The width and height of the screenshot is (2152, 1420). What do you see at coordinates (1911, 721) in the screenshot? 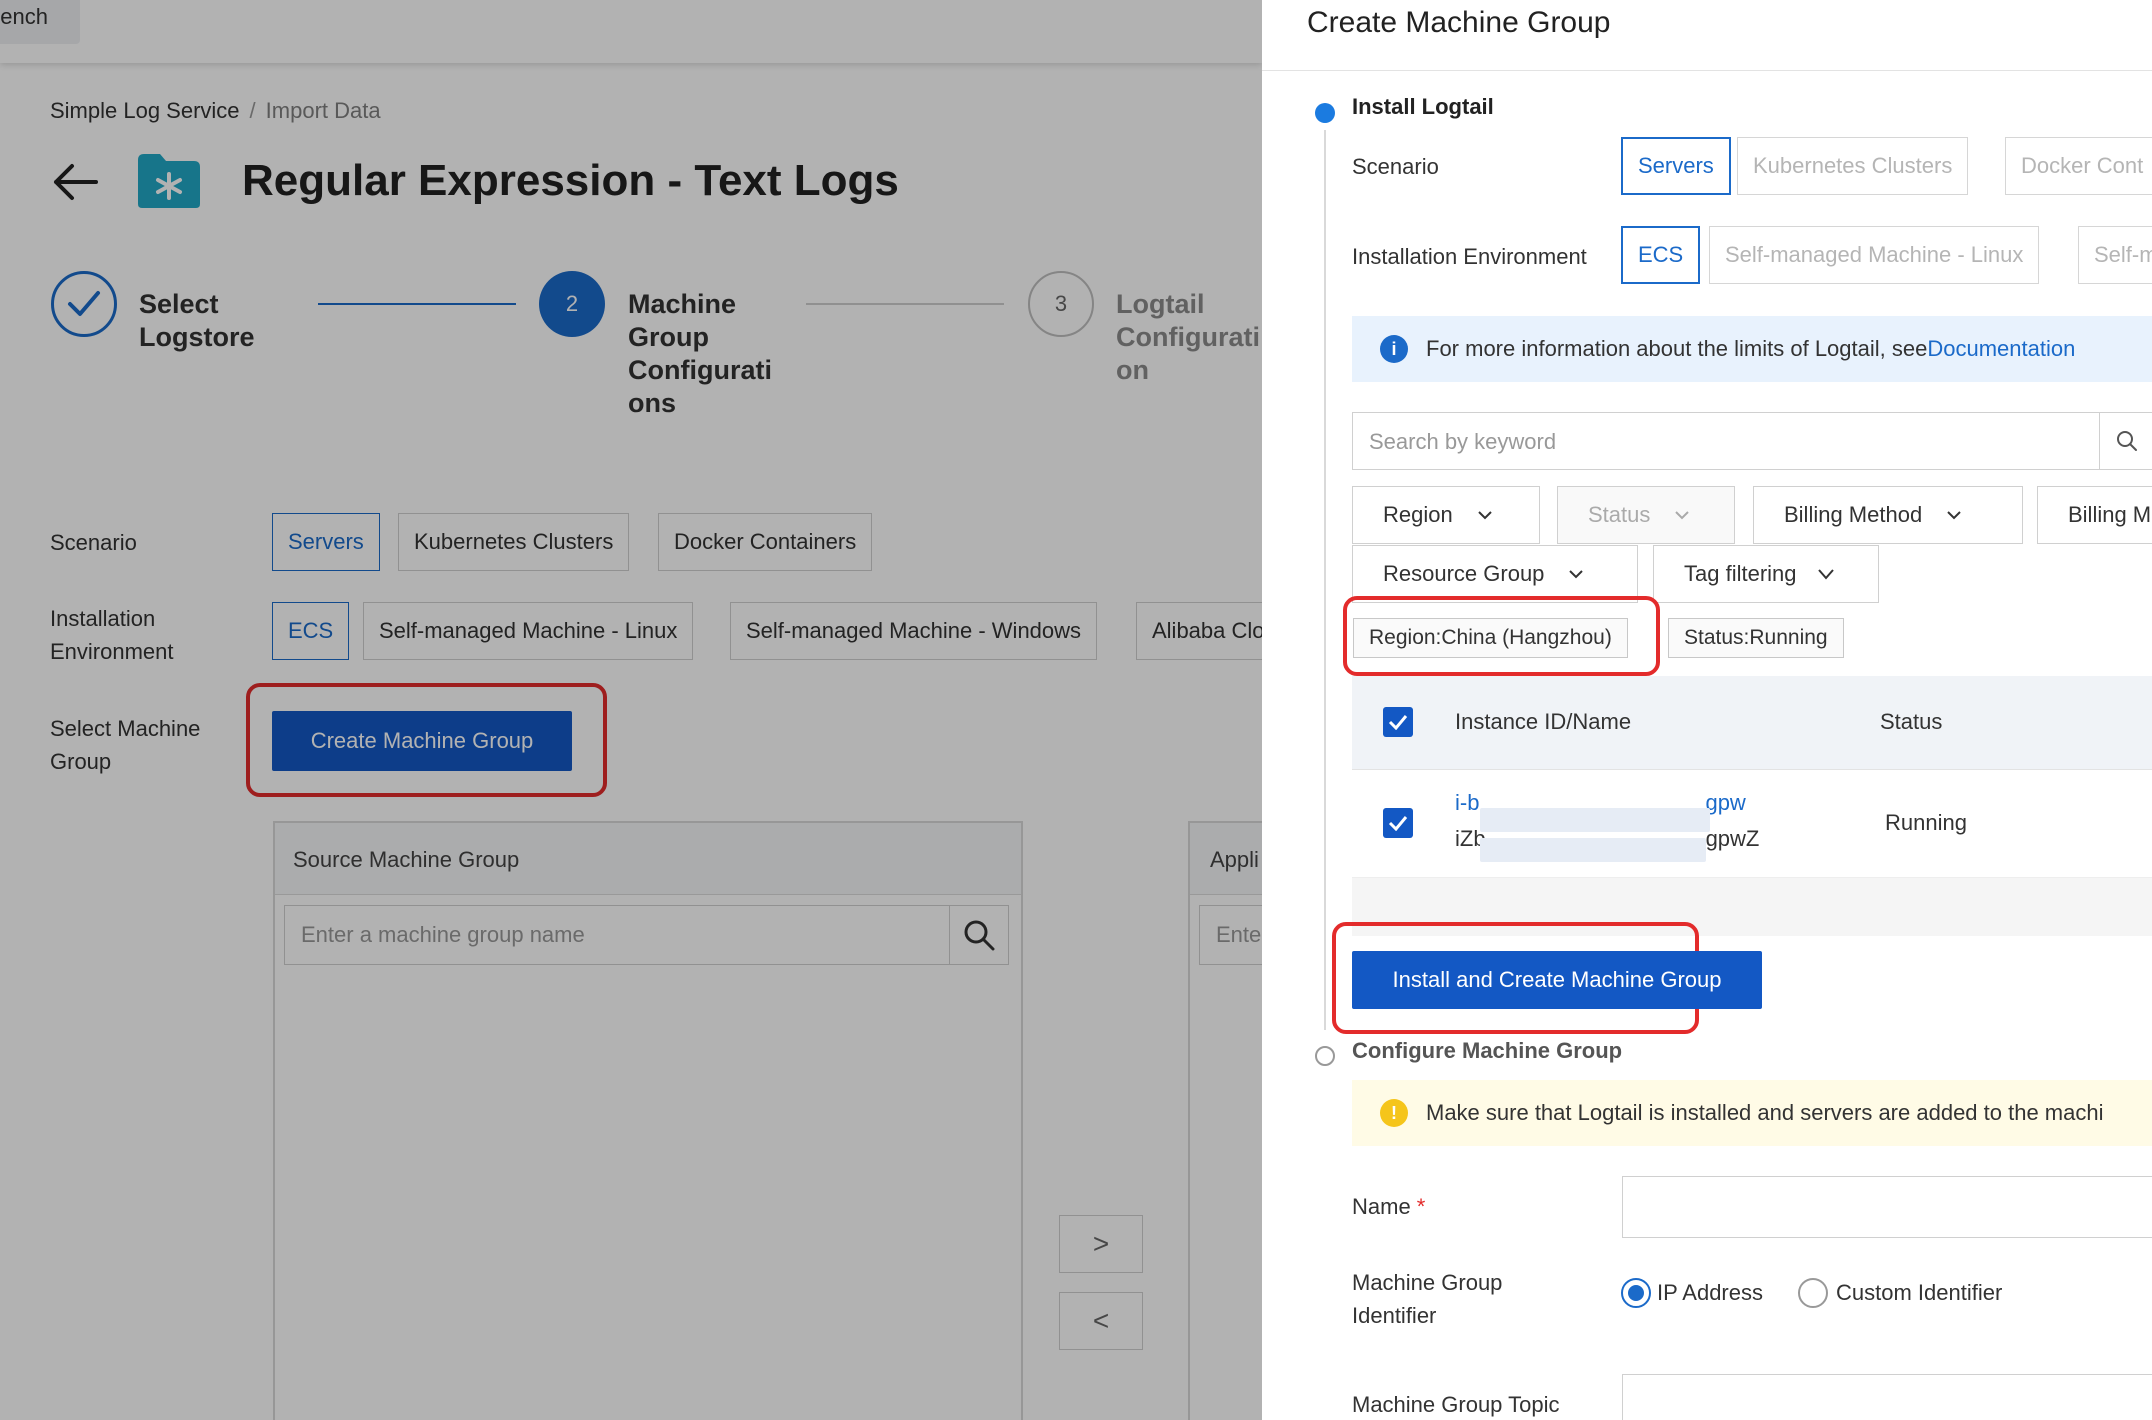
I see `column-status: Status` at bounding box center [1911, 721].